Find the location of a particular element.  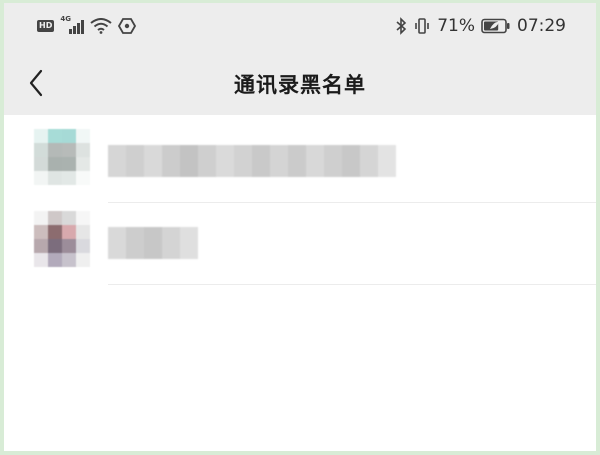

battery-percent: 71% is located at coordinates (456, 26).